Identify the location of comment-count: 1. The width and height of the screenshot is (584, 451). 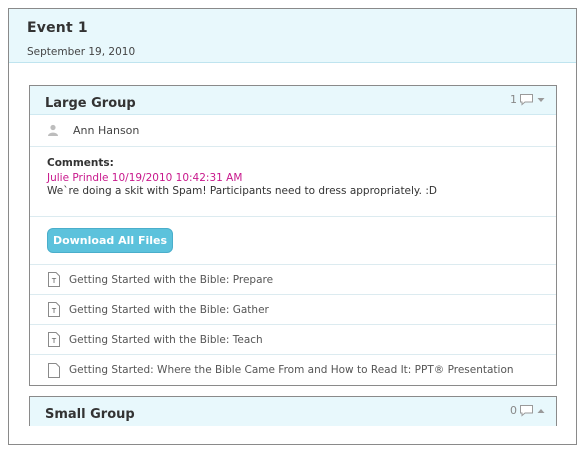
(513, 99).